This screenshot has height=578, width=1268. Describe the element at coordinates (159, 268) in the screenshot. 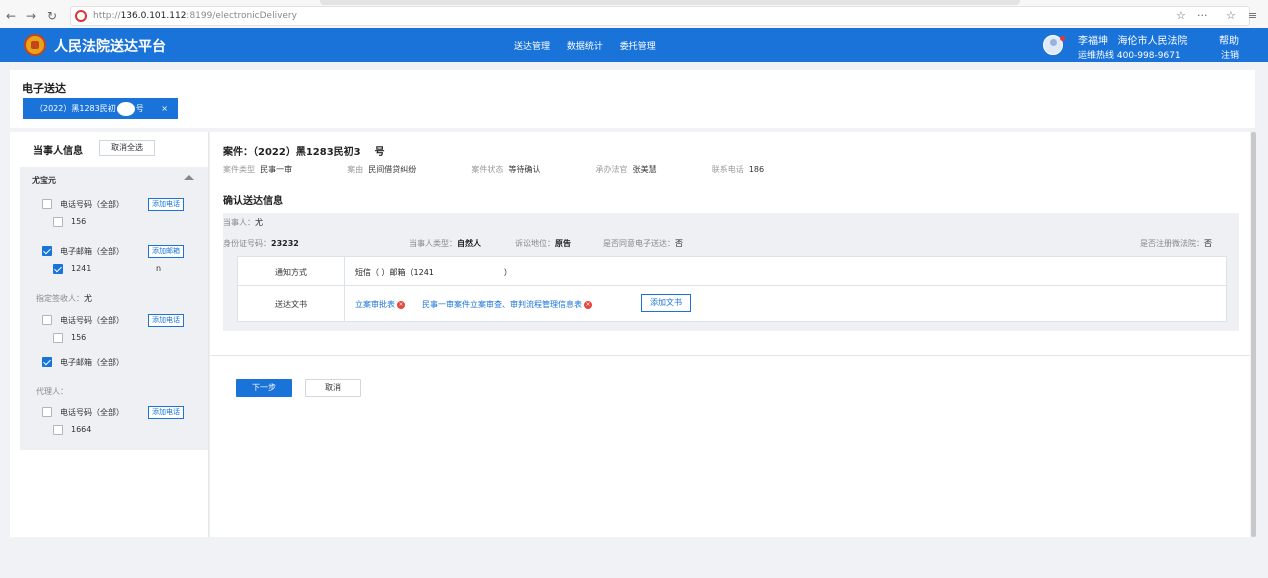

I see `email-item-value-end: n` at that location.